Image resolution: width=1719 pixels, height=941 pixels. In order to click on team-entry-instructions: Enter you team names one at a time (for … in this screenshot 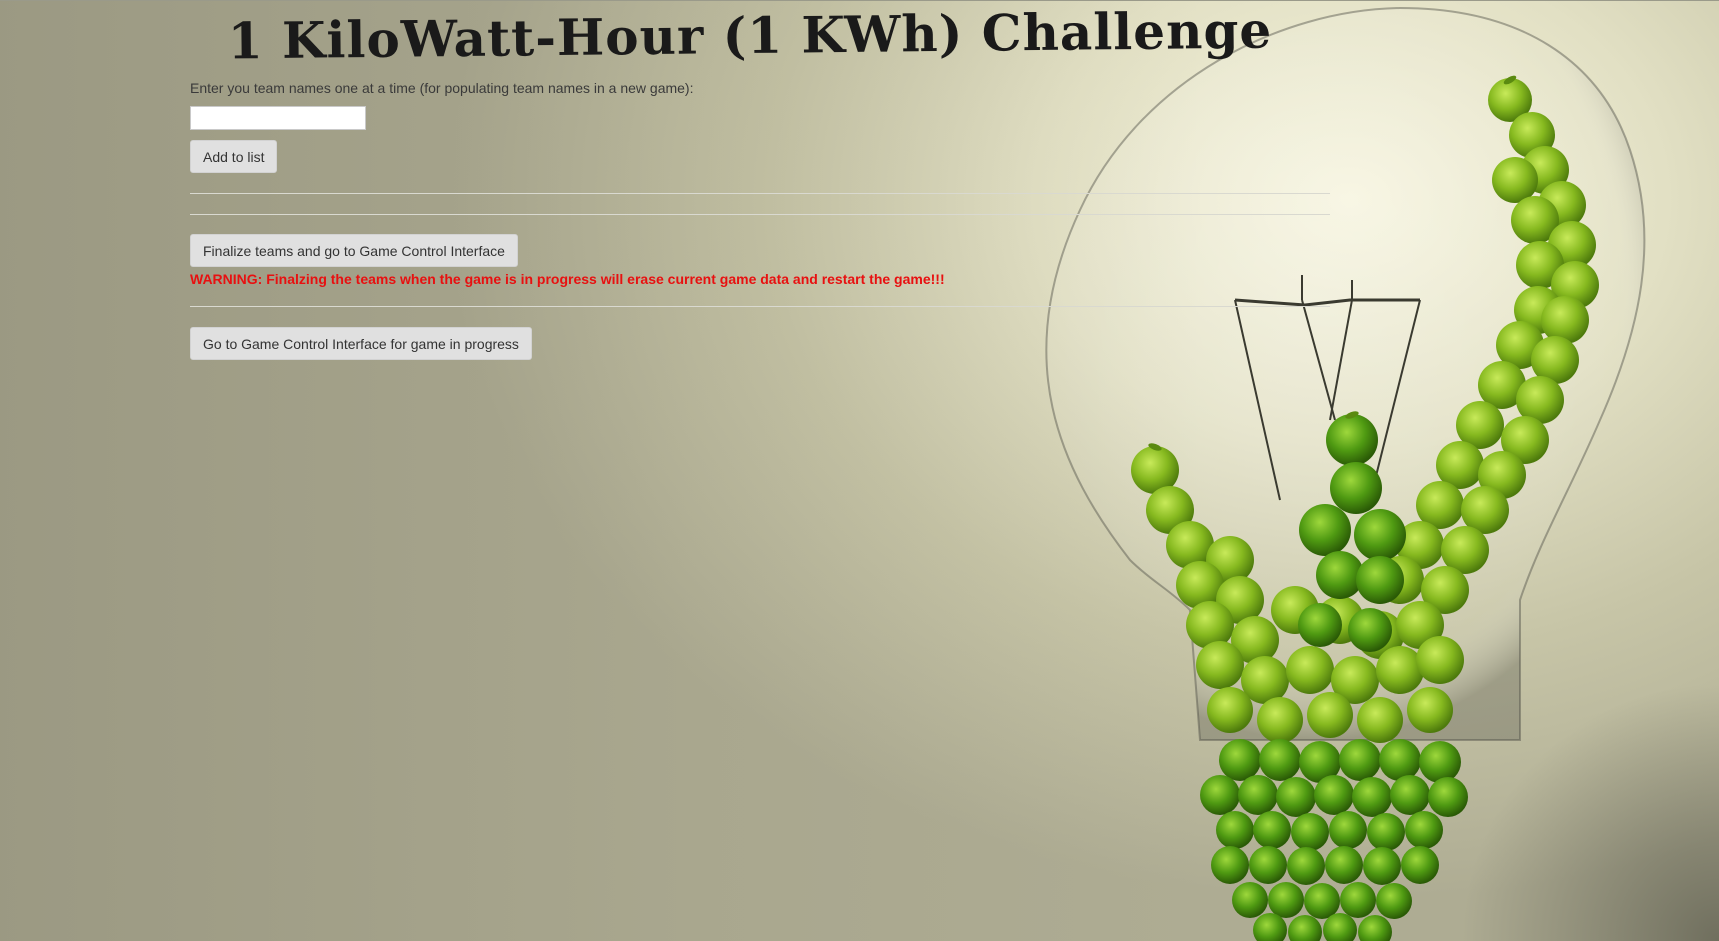, I will do `click(442, 88)`.